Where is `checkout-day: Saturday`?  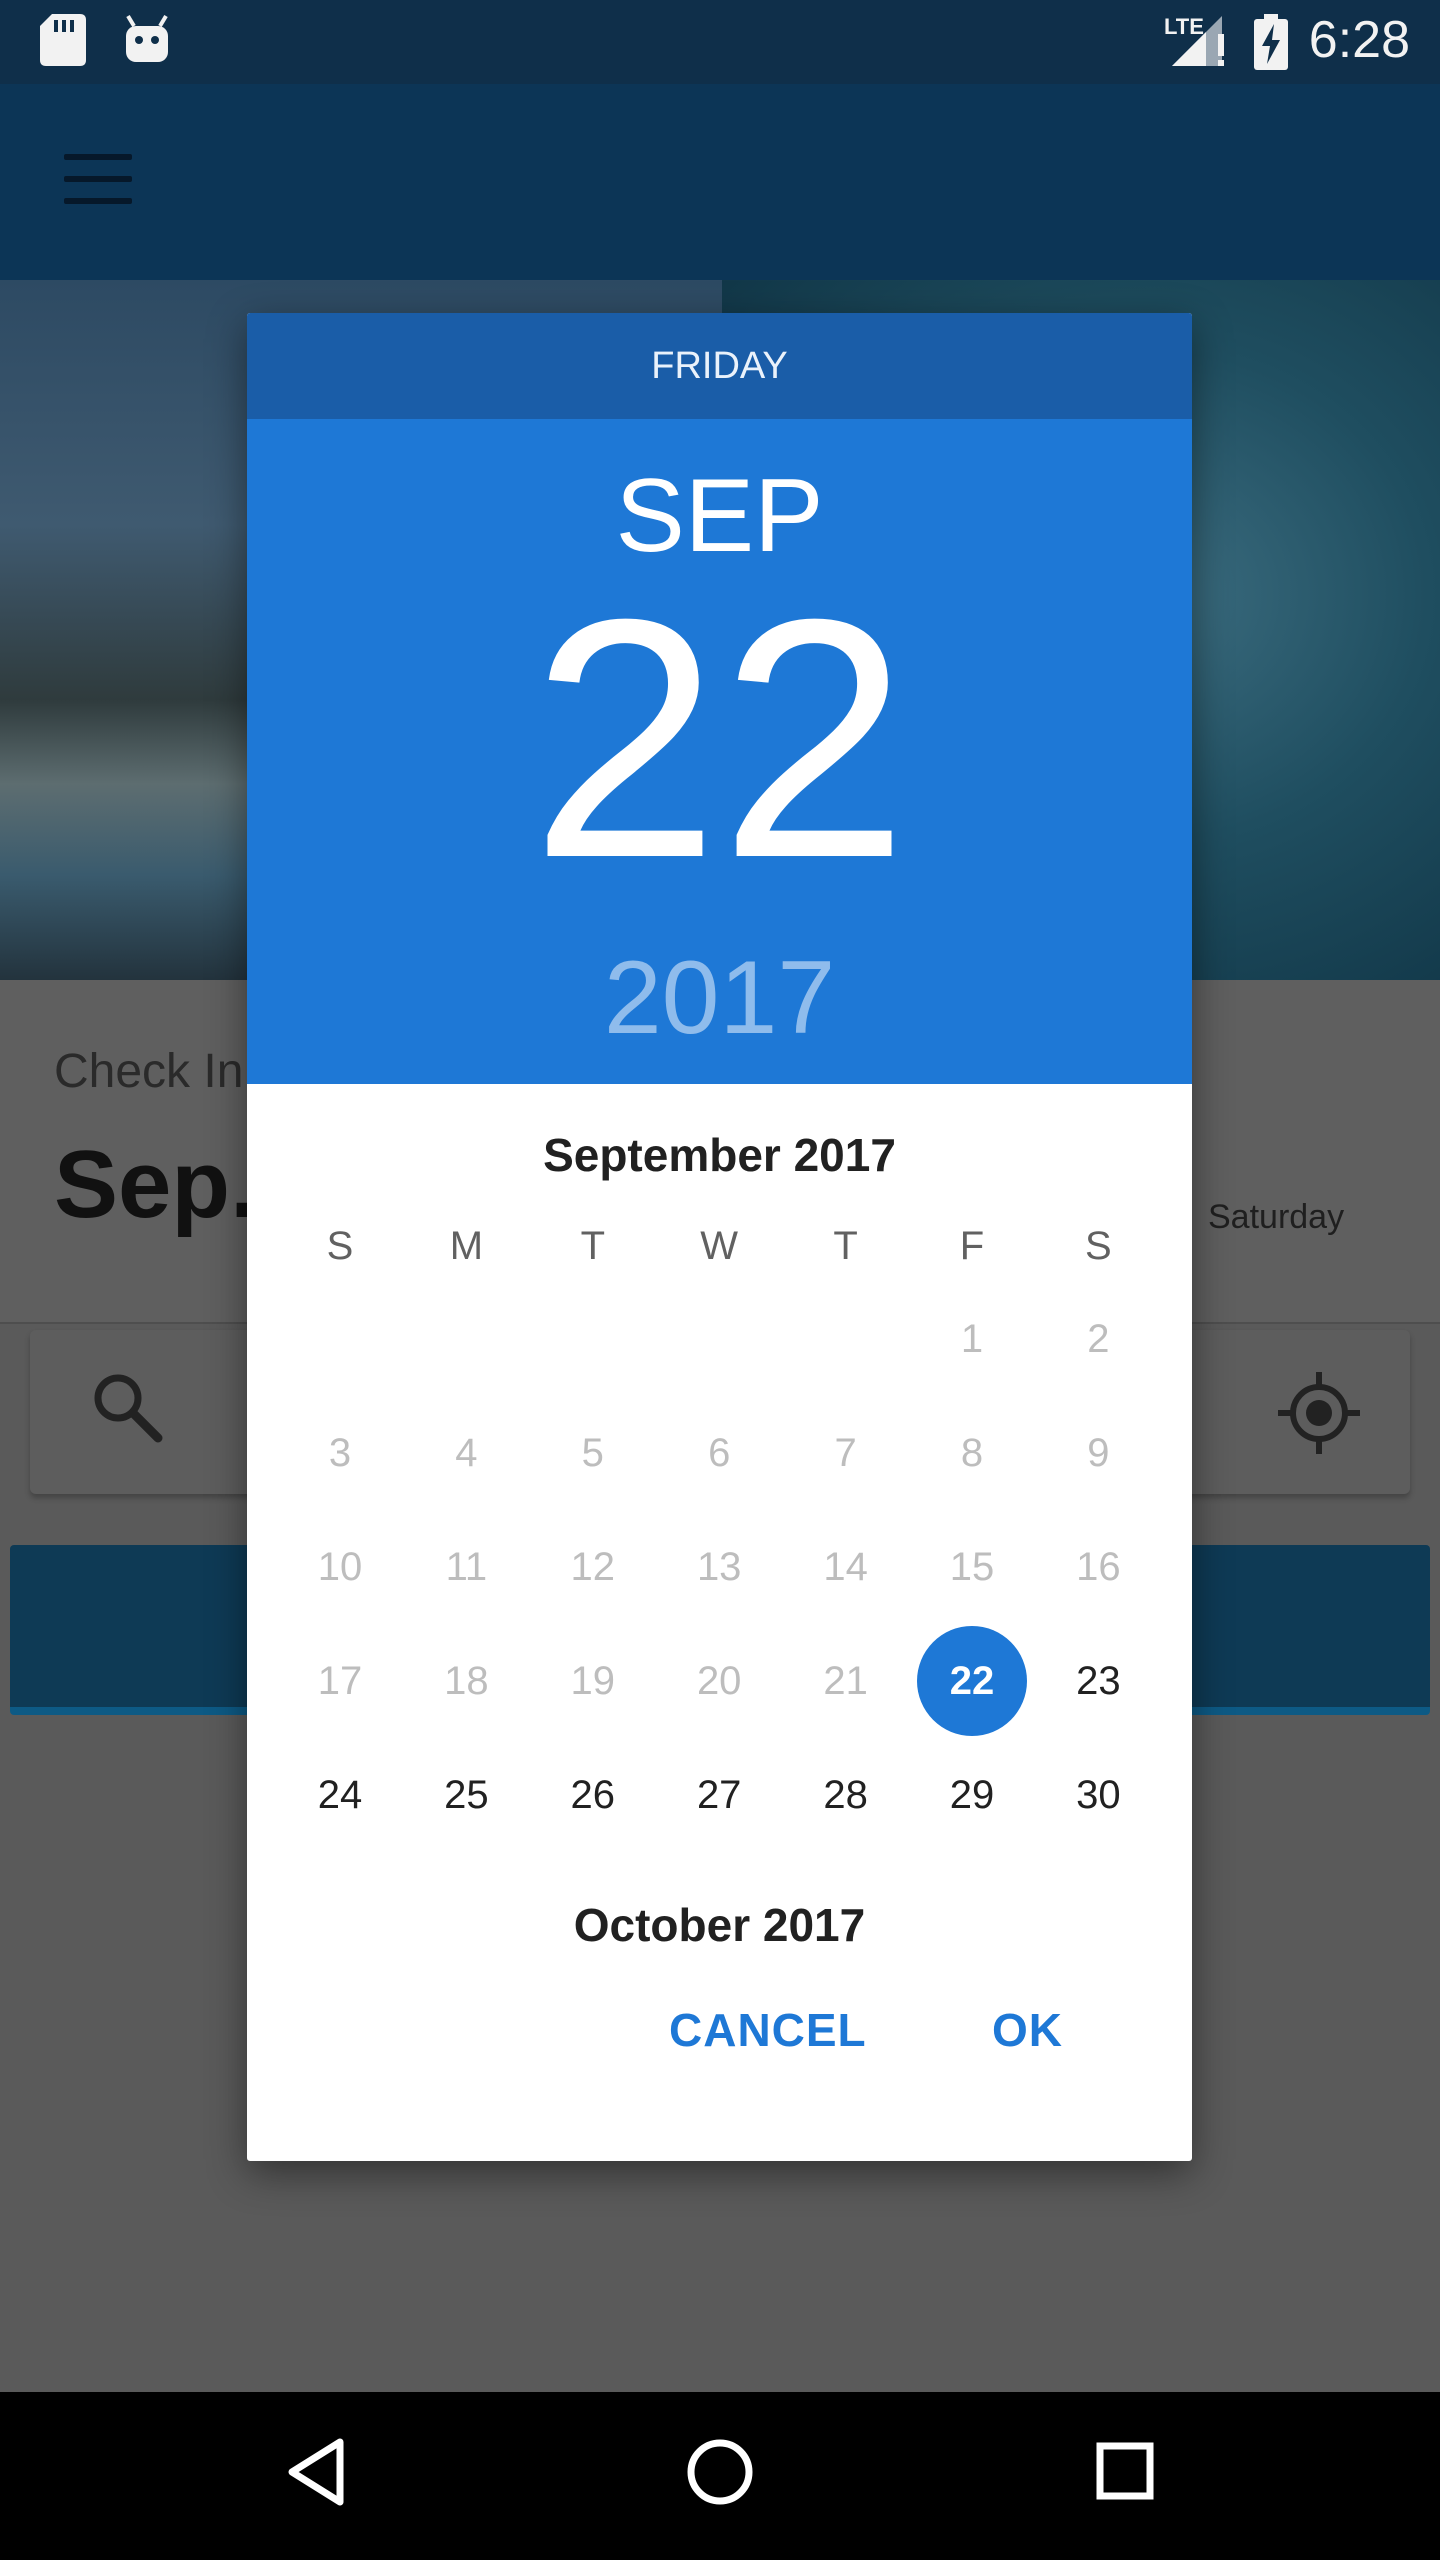 checkout-day: Saturday is located at coordinates (1276, 1217).